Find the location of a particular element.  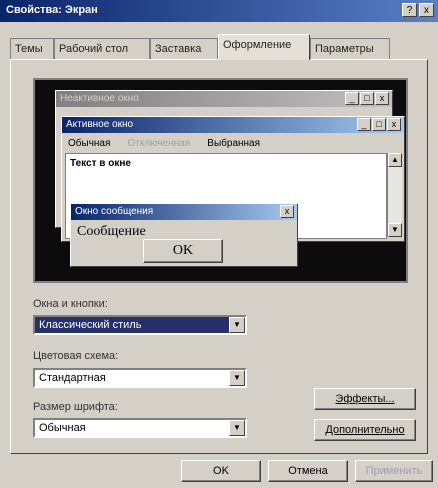

preview-active-titlebar: Активное окно _ □ x is located at coordinates (233, 125).